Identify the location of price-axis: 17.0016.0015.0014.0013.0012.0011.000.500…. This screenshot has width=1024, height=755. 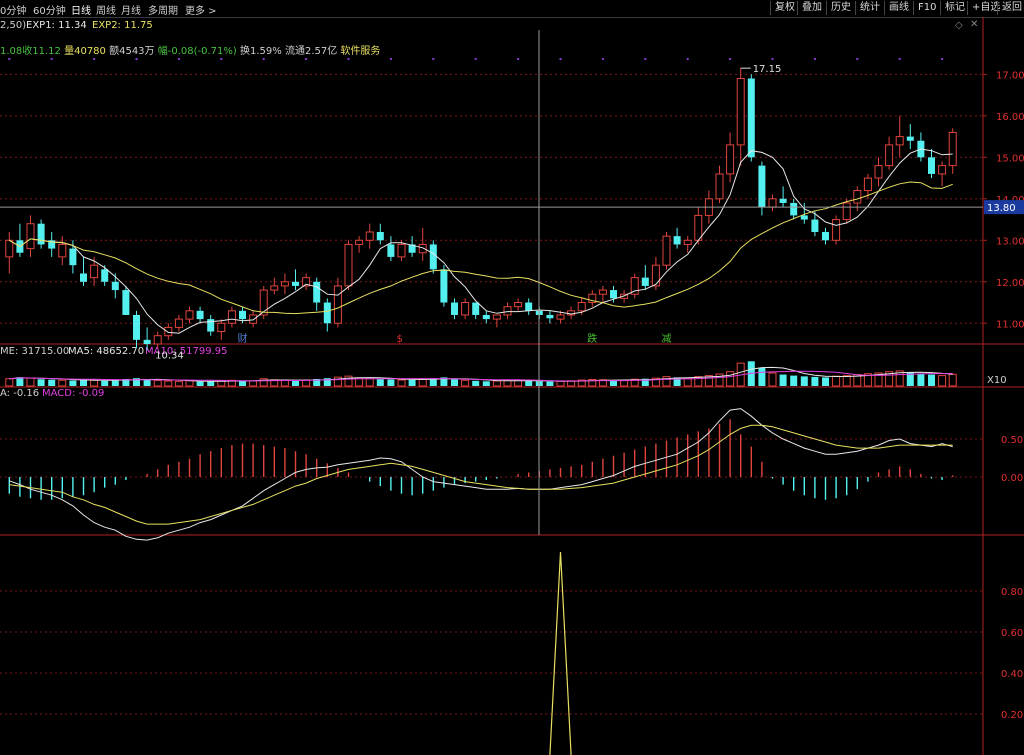
(1003, 395).